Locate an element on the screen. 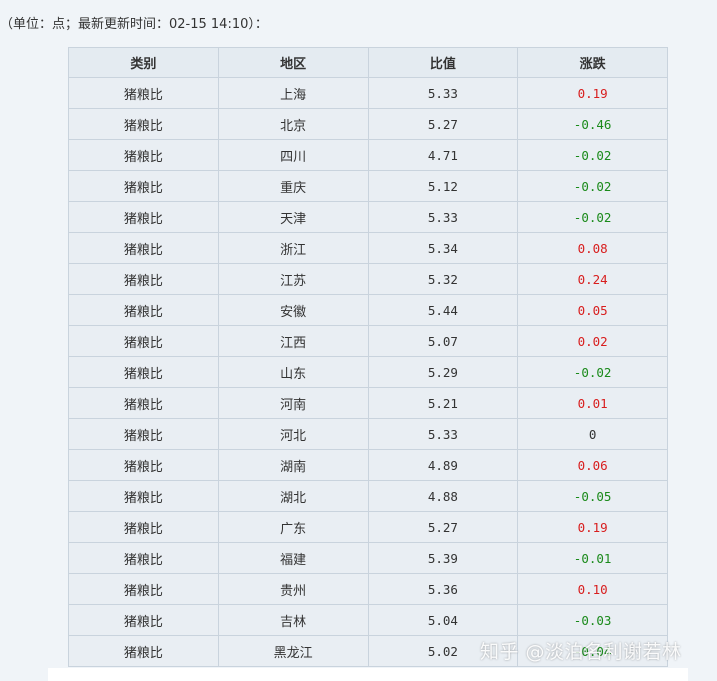 This screenshot has width=717, height=681. cell-ratio: 5.34 is located at coordinates (443, 248).